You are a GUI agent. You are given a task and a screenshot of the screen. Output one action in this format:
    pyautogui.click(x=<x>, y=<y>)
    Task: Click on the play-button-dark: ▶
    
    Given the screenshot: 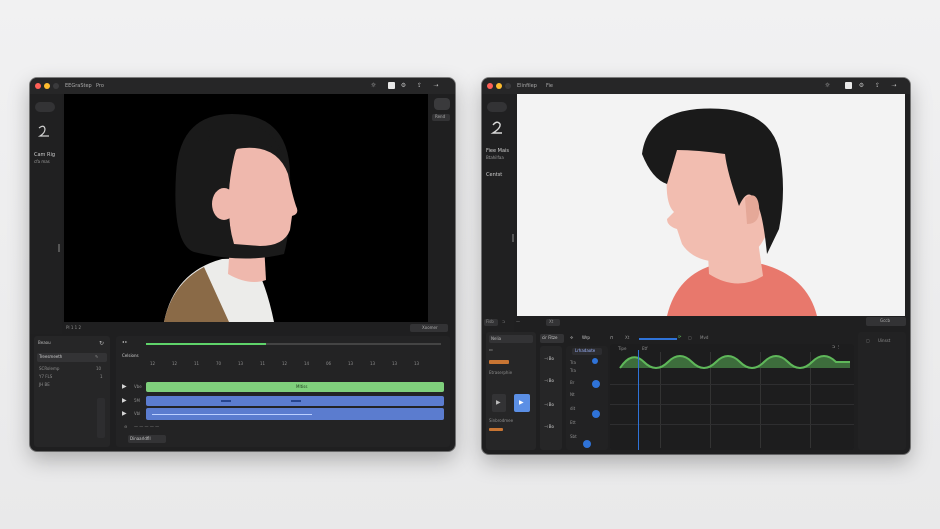 What is the action you would take?
    pyautogui.click(x=499, y=403)
    